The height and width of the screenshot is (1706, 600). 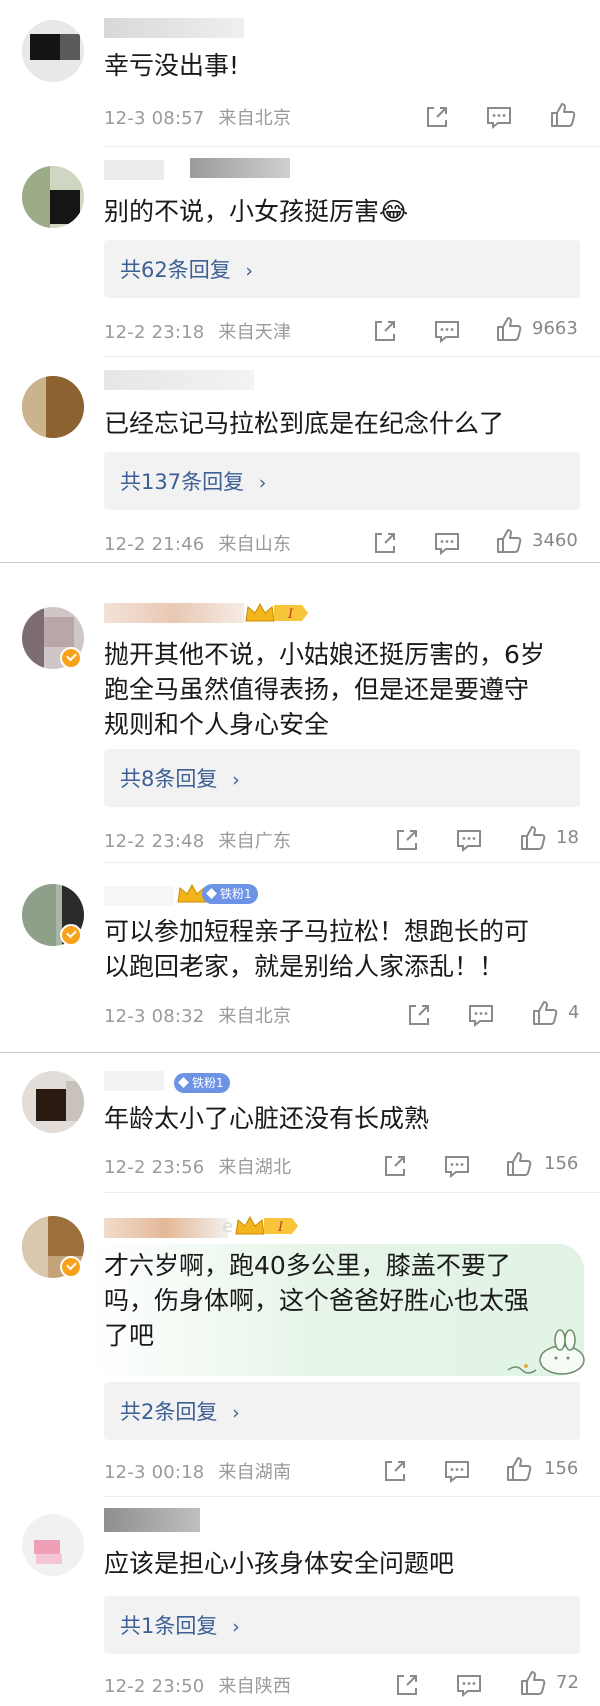 What do you see at coordinates (290, 614) in the screenshot?
I see `level-text: I` at bounding box center [290, 614].